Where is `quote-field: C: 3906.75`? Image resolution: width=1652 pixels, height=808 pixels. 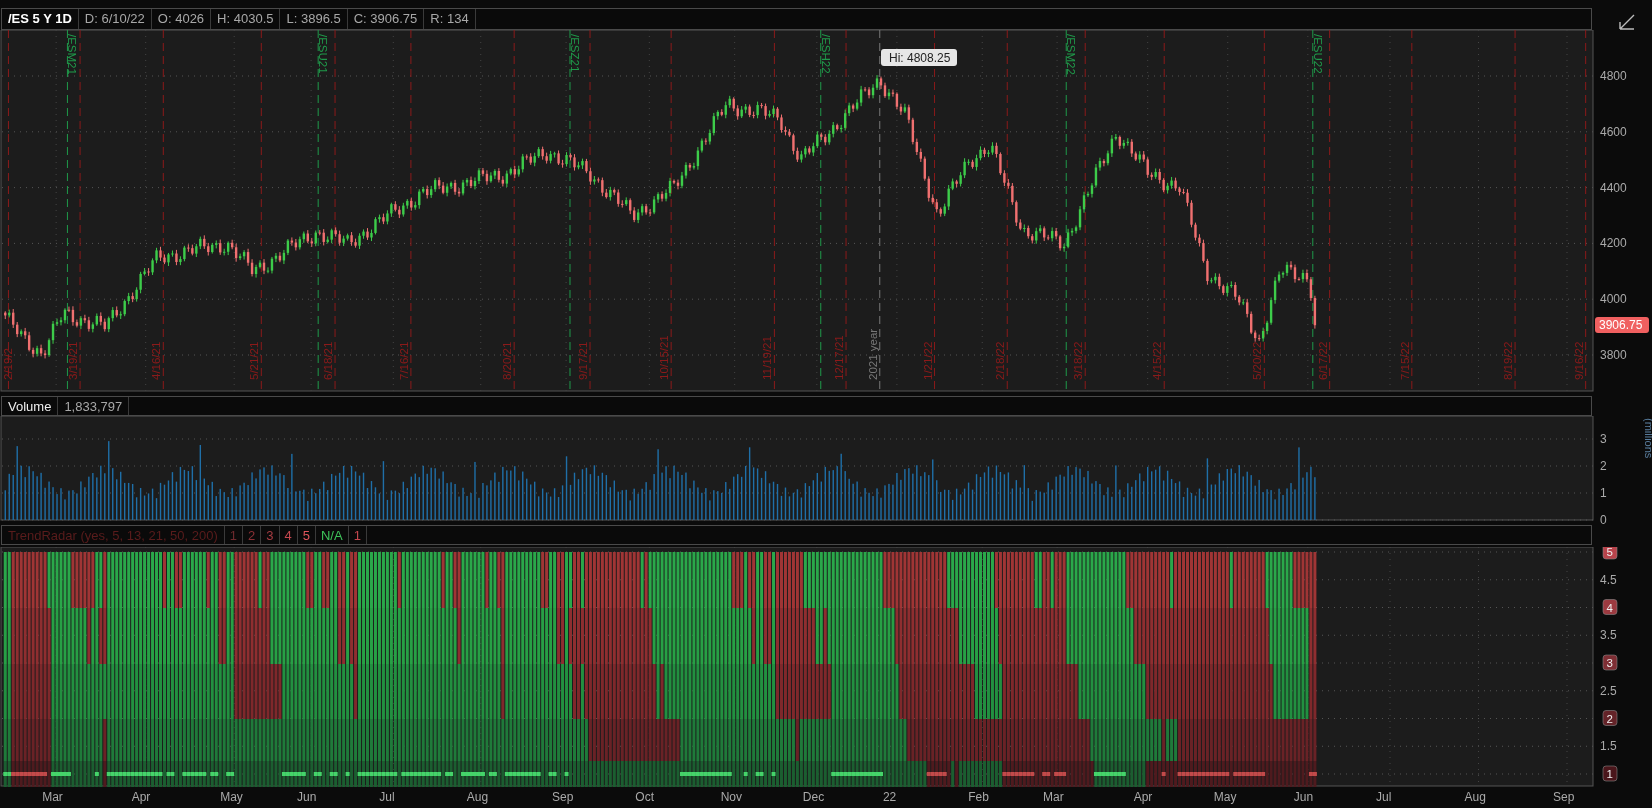
quote-field: C: 3906.75 is located at coordinates (386, 18).